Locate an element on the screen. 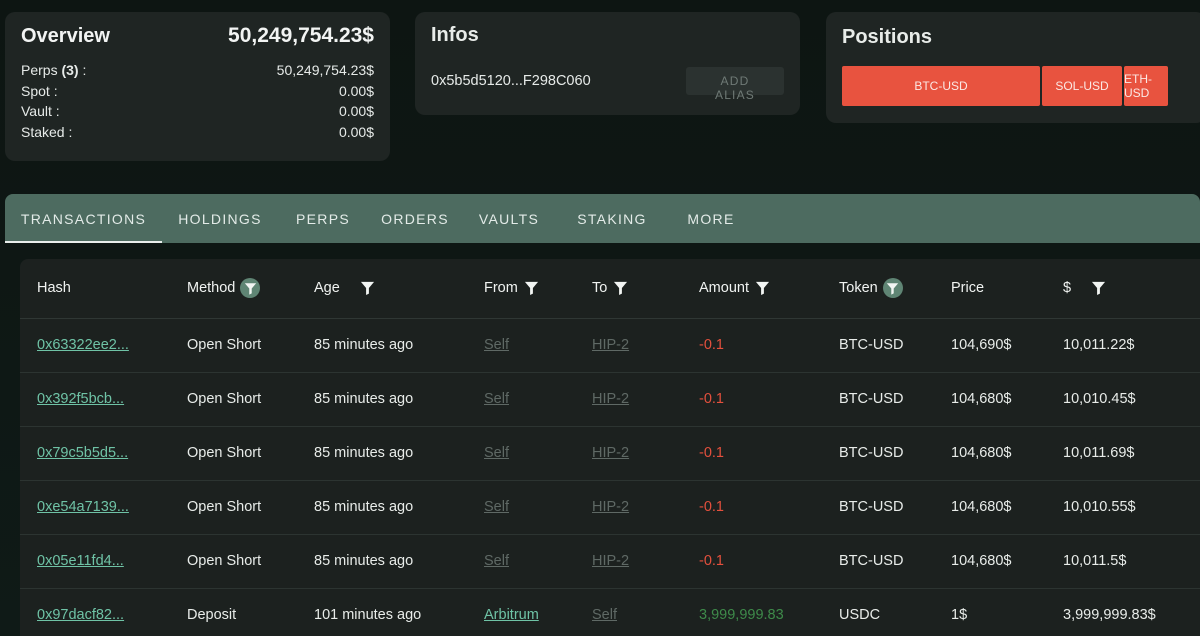 The height and width of the screenshot is (636, 1200). column-header-from: From is located at coordinates (521, 289).